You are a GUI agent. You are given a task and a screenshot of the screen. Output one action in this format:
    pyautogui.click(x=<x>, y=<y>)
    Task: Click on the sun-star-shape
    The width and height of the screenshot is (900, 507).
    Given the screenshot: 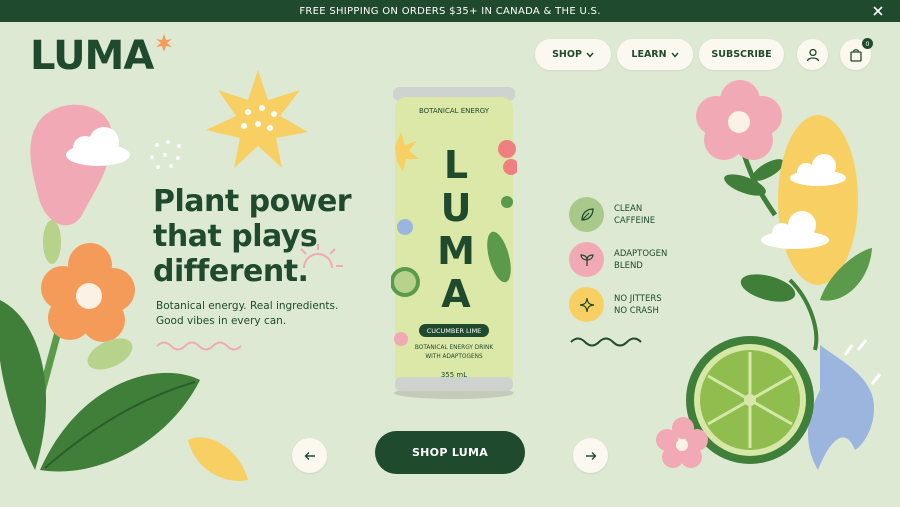 What is the action you would take?
    pyautogui.click(x=257, y=119)
    